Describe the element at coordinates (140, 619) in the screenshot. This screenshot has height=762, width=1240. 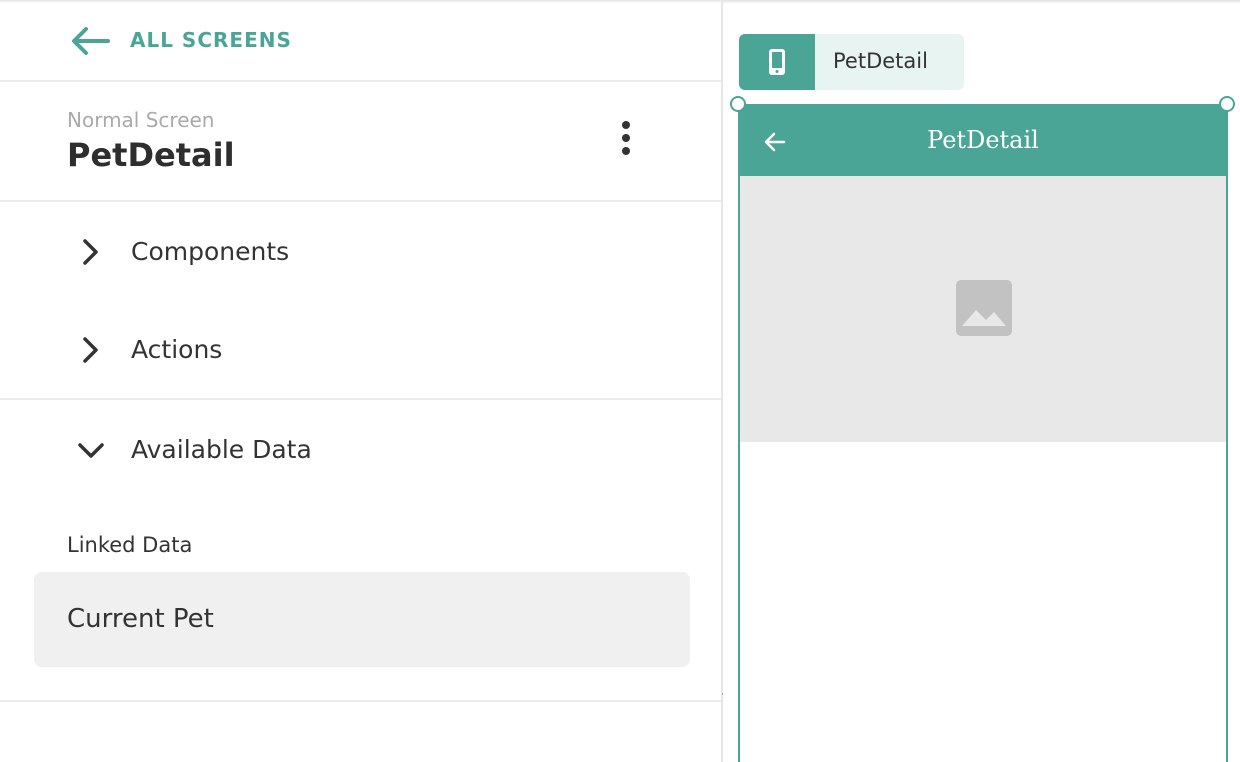
I see `linked-data-item-label: Current Pet` at that location.